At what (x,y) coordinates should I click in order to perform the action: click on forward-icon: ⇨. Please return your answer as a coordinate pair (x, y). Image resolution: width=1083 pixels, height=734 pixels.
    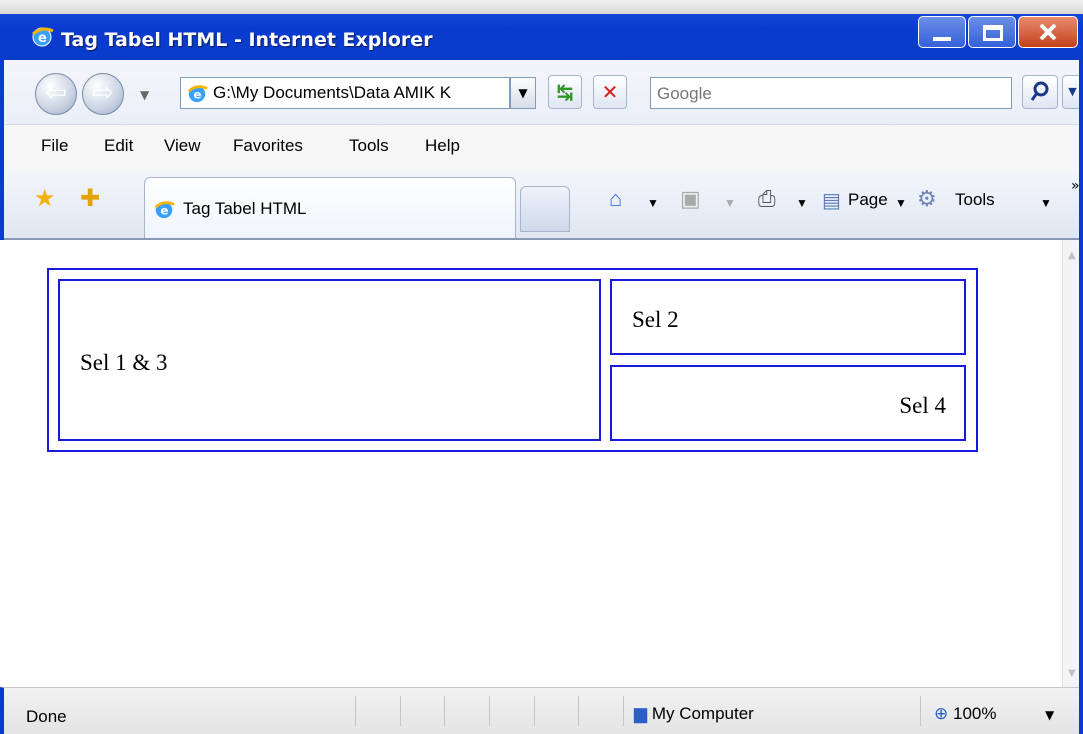
    Looking at the image, I should click on (103, 93).